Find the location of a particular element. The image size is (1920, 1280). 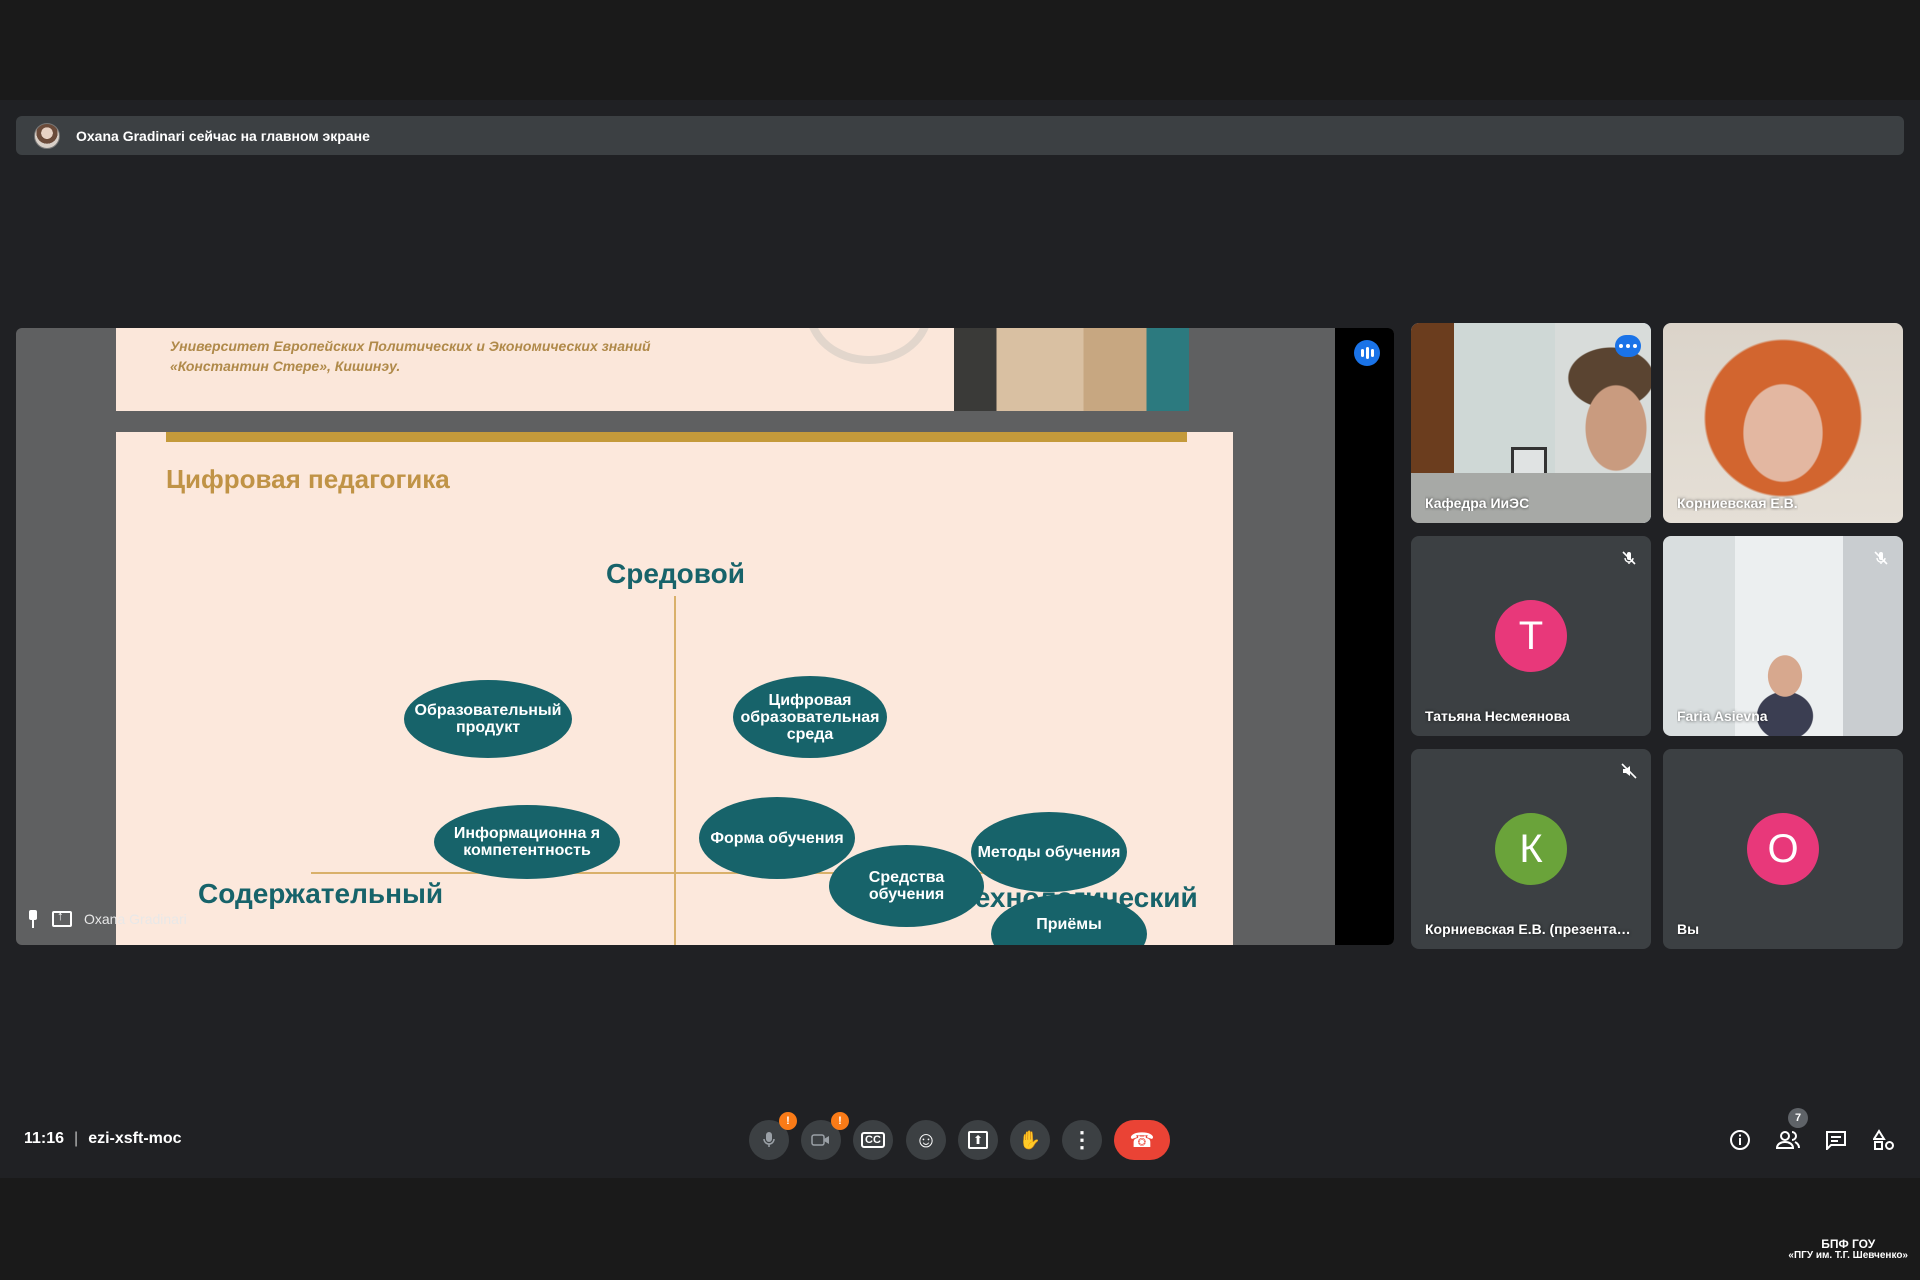

slide-photo is located at coordinates (1071, 369).